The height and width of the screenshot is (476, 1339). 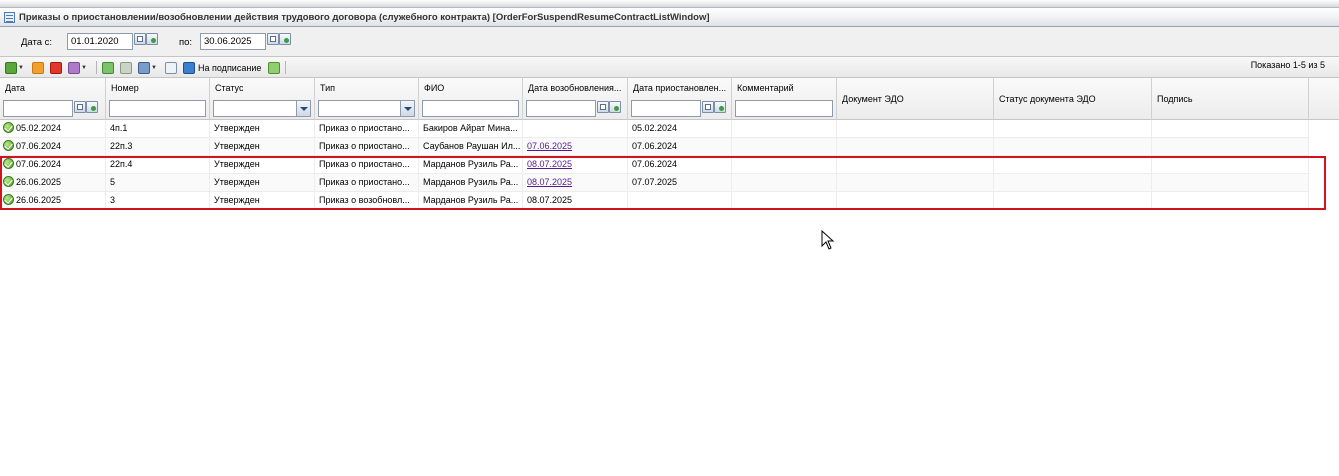 I want to click on filter-suspend-date-picker, so click(x=715, y=108).